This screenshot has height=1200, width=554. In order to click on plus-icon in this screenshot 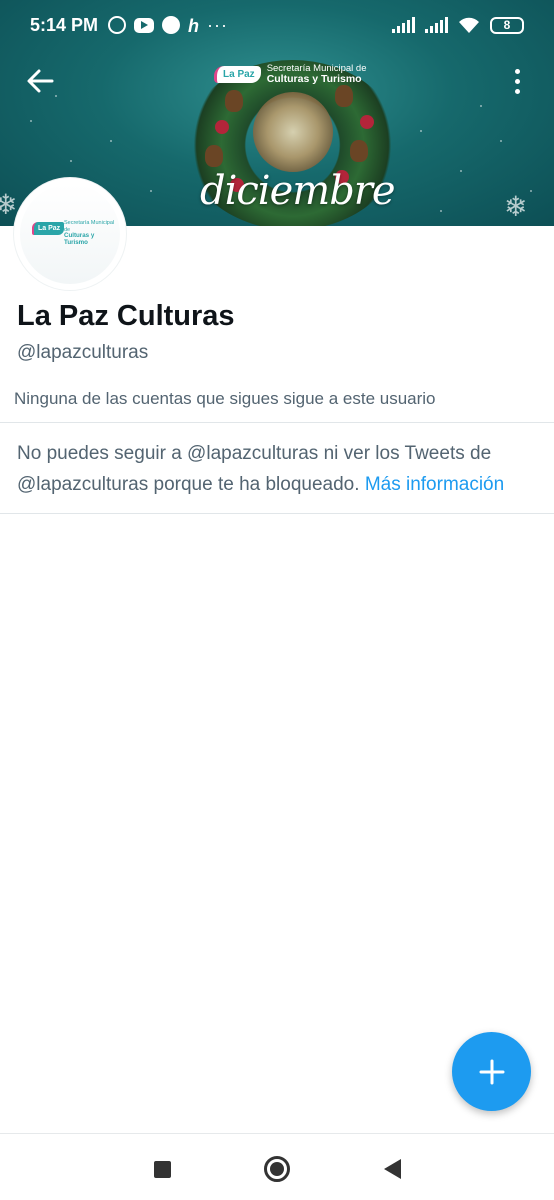, I will do `click(491, 1071)`.